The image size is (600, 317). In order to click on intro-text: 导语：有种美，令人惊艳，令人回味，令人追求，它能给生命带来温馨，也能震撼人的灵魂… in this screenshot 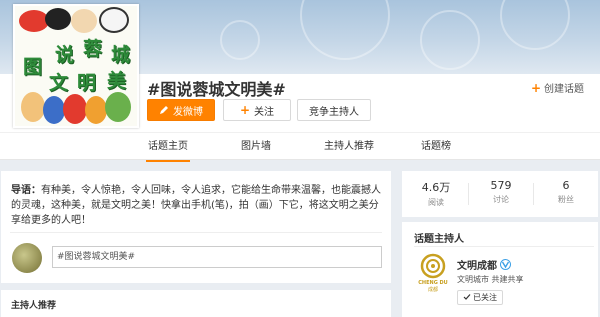, I will do `click(197, 205)`.